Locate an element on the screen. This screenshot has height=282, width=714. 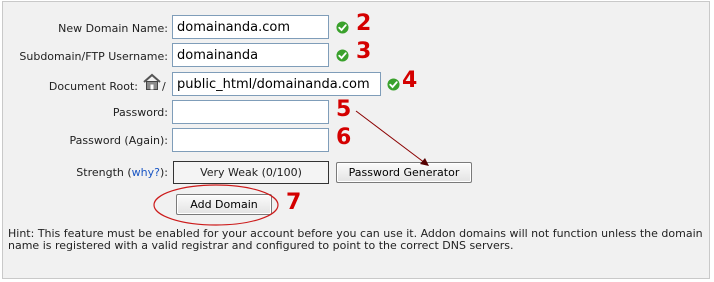
strength-label: Strength (why?): is located at coordinates (122, 172).